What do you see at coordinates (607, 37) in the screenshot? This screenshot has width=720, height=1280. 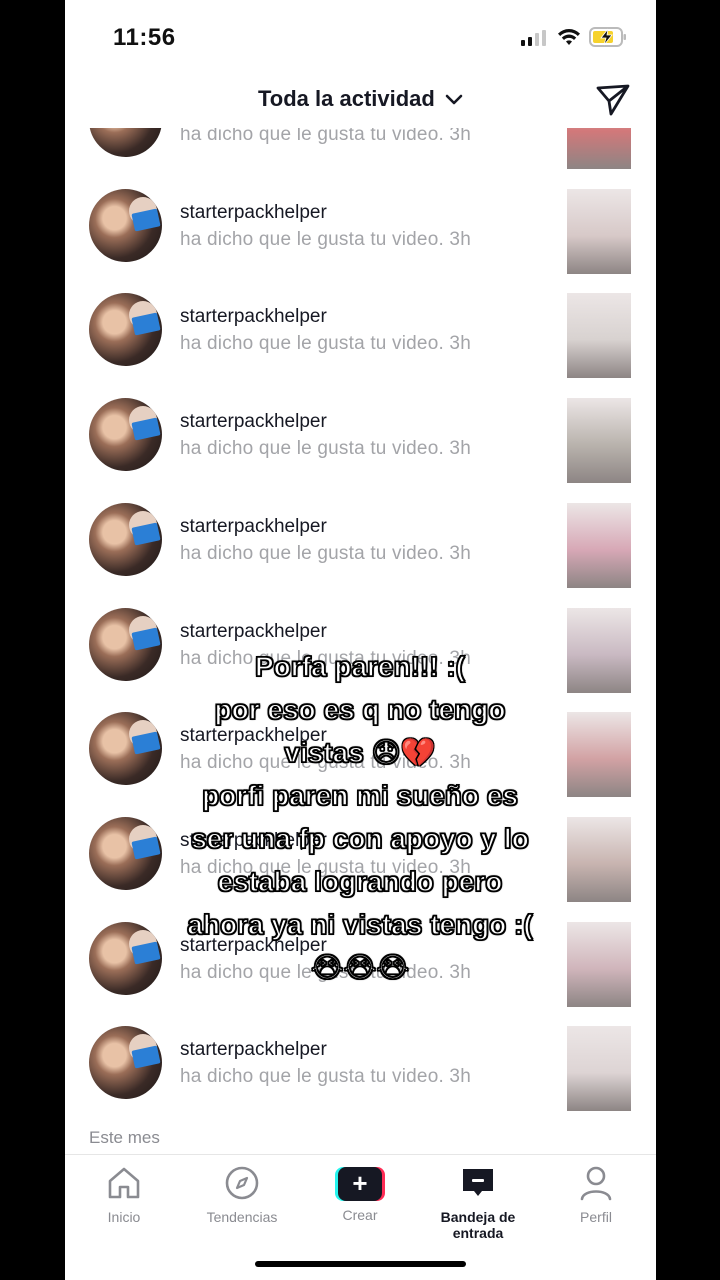 I see `battery-charging-icon` at bounding box center [607, 37].